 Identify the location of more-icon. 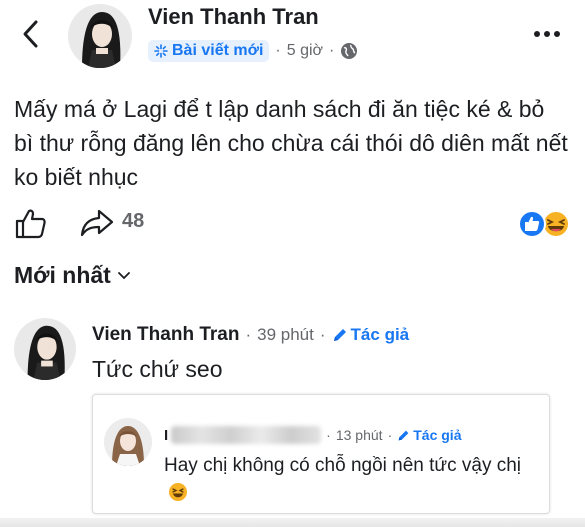
(547, 34).